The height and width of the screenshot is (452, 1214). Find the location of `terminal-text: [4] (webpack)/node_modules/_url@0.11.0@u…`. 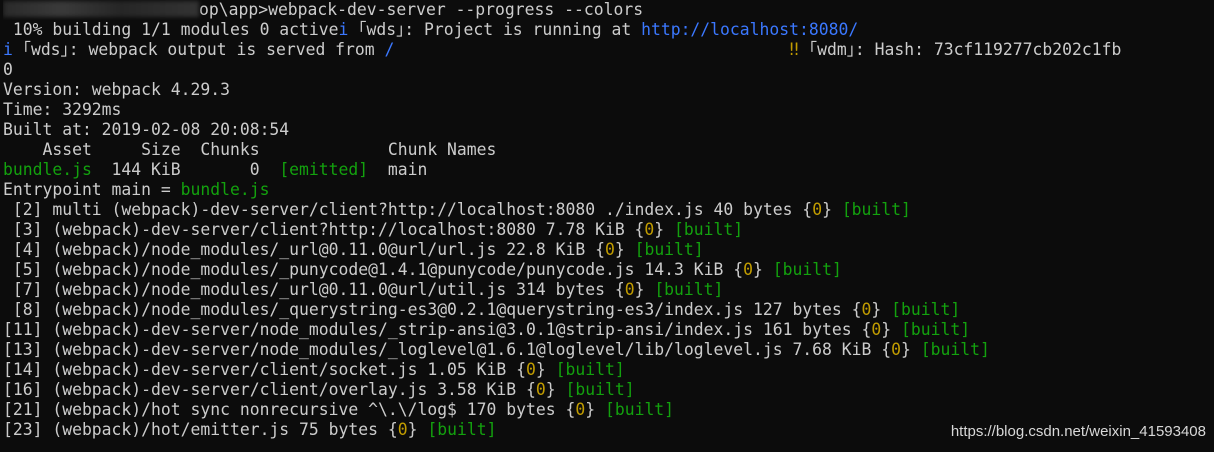

terminal-text: [4] (webpack)/node_modules/_url@0.11.0@u… is located at coordinates (304, 249).